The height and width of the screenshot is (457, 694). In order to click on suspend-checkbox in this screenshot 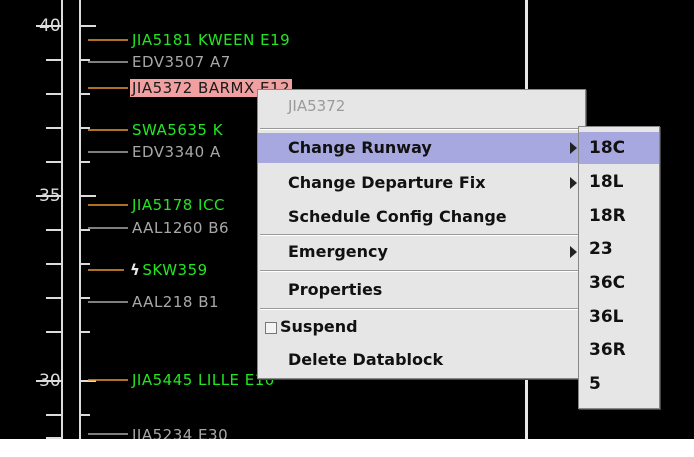, I will do `click(271, 328)`.